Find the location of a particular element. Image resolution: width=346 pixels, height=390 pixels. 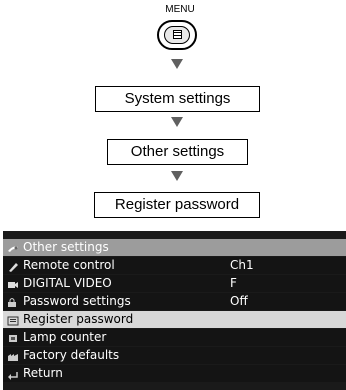

menu-item-return: Return is located at coordinates (174, 373).